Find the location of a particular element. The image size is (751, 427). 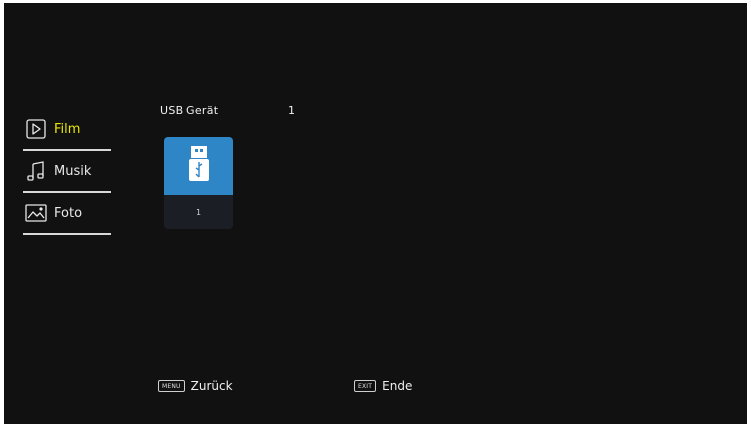

media-category-menu: Film Musik Foto is located at coordinates (67, 172).